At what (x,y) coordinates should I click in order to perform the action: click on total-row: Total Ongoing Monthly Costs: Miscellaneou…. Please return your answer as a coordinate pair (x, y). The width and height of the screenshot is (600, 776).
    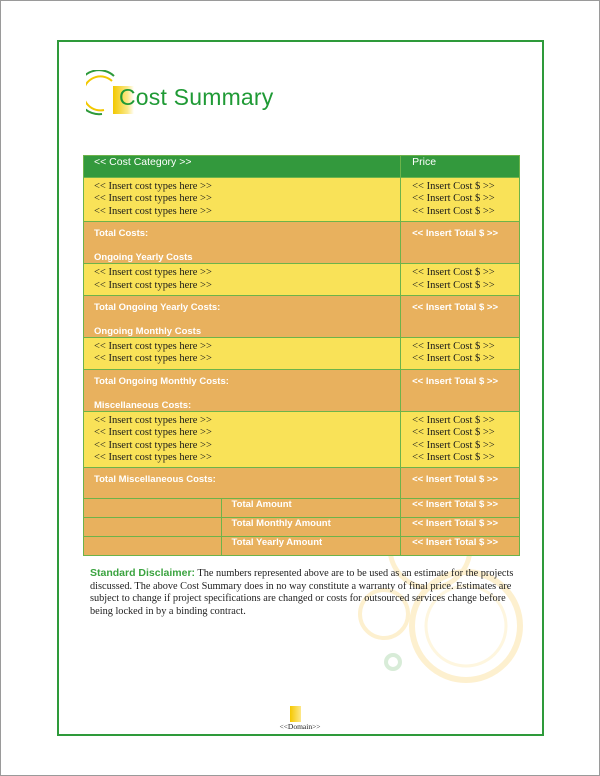
    Looking at the image, I should click on (301, 390).